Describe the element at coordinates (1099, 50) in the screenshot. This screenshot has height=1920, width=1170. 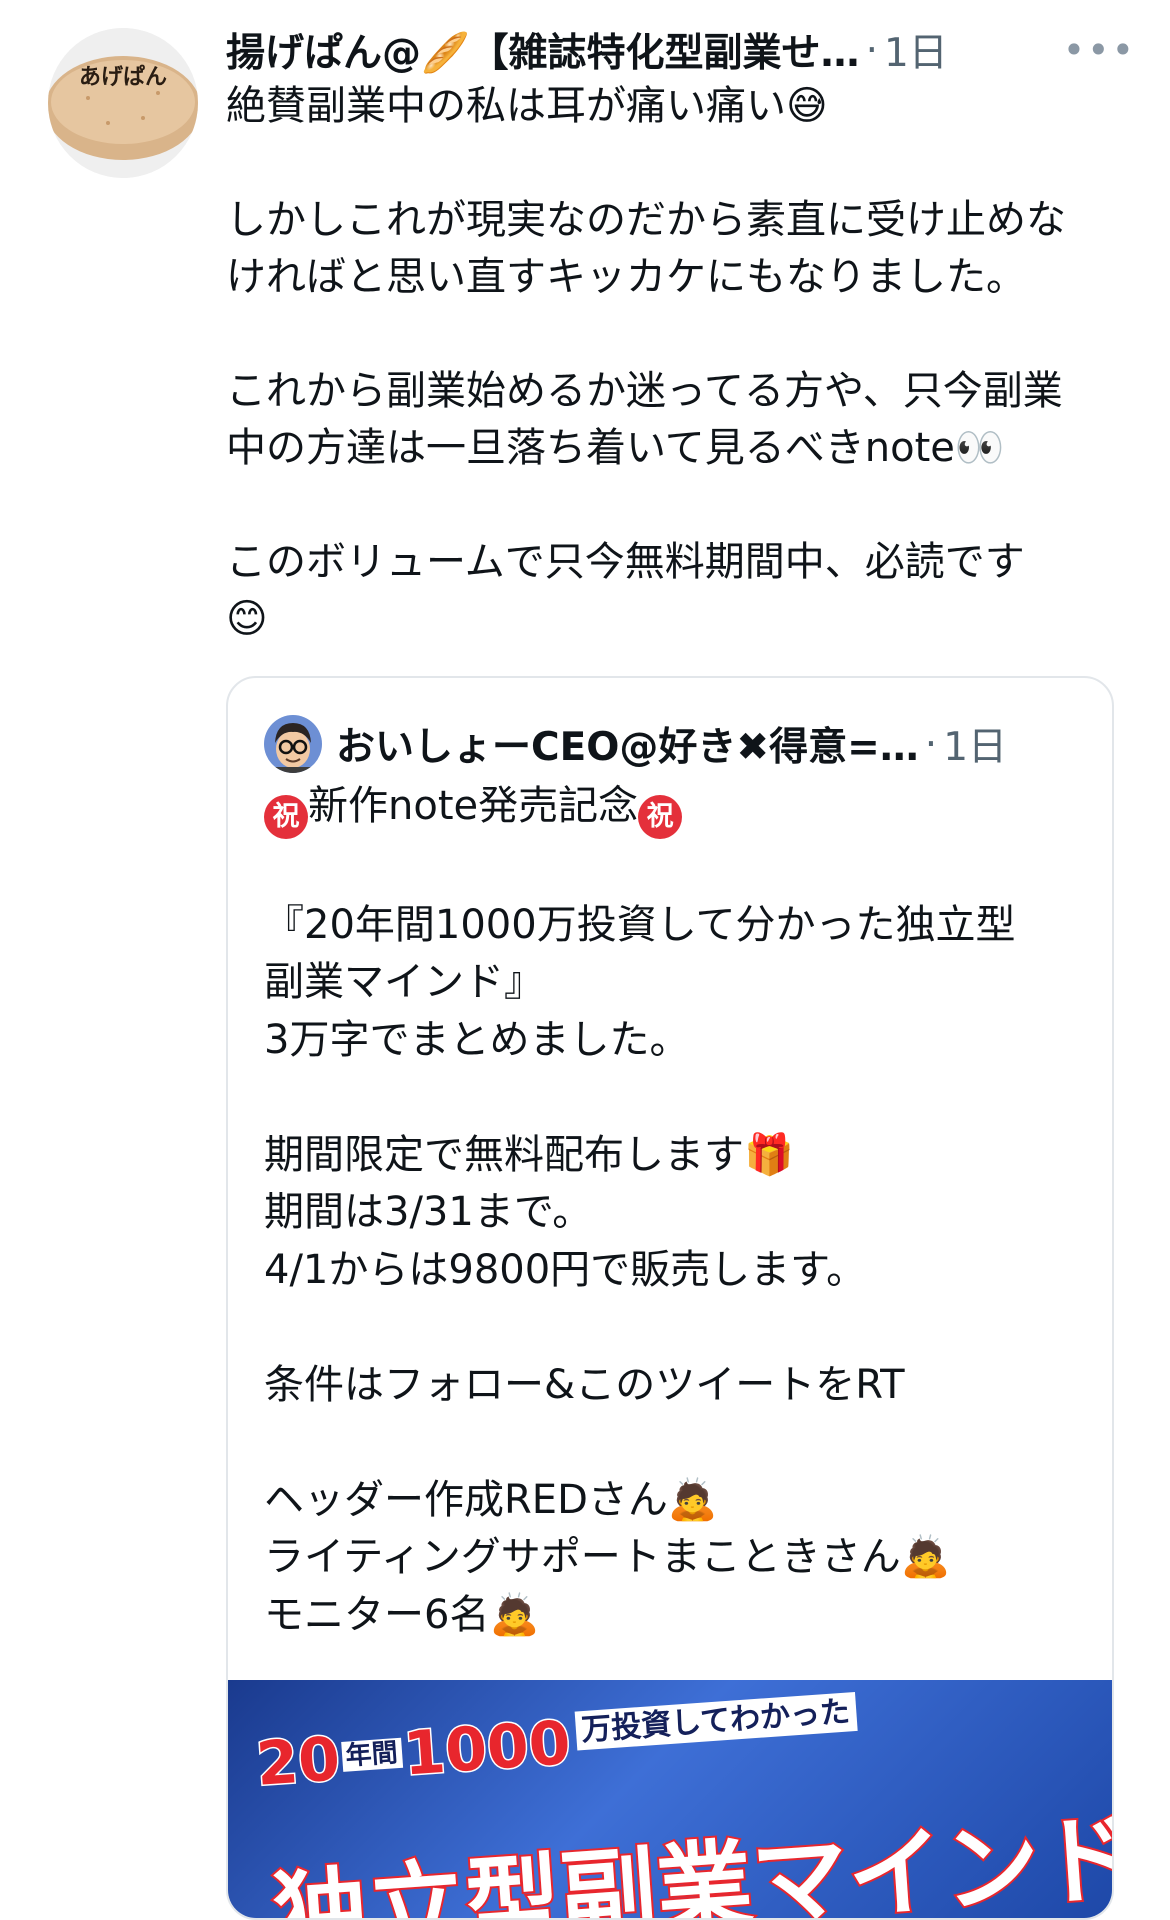
I see `more-options-icon: •••` at that location.